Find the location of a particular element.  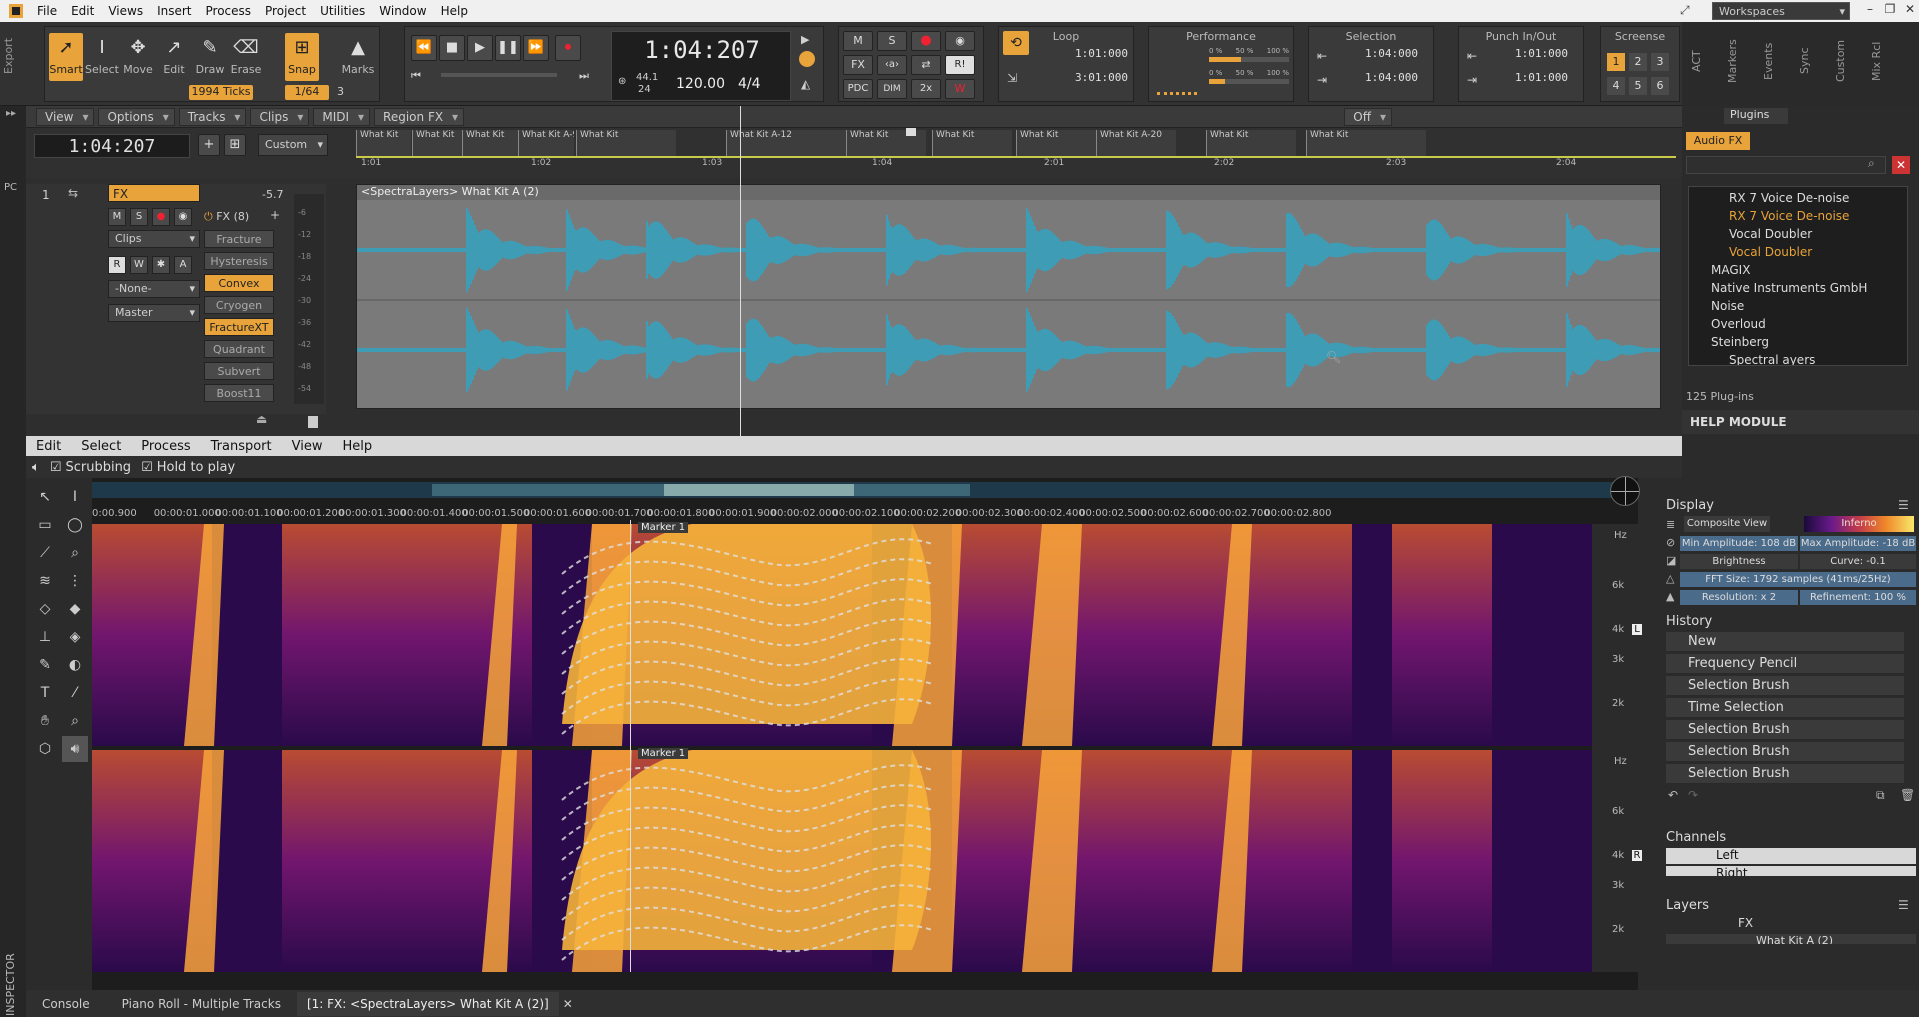

menu-process: Process is located at coordinates (229, 11).